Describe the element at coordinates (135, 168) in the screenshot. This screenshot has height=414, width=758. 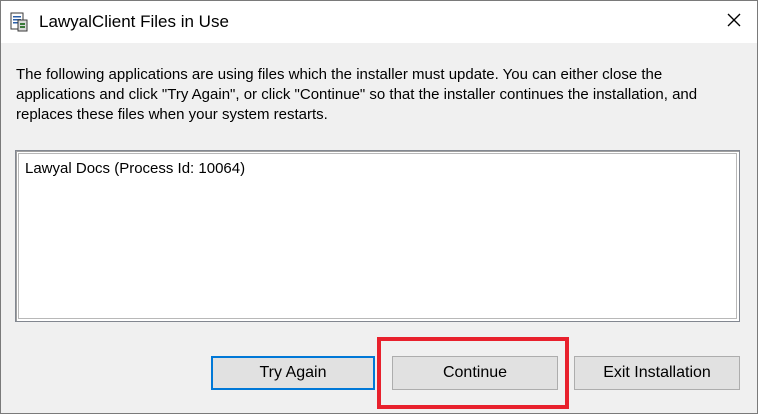
I see `list-item: Lawyal Docs (Process Id: 10064)` at that location.